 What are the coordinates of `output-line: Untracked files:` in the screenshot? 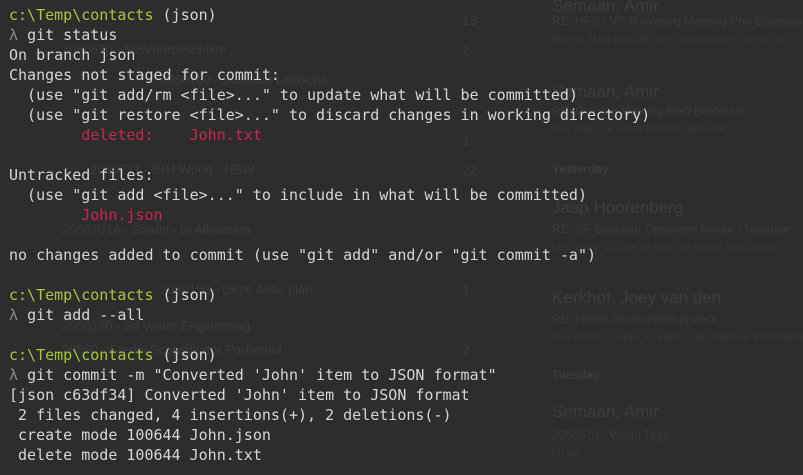 It's located at (81, 175).